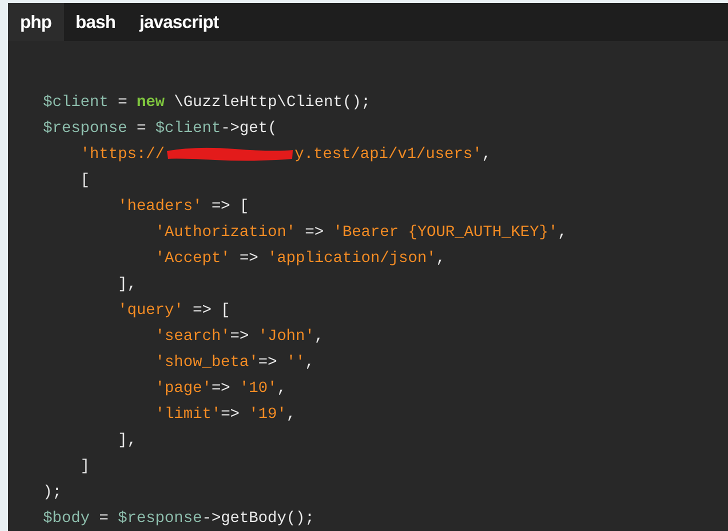  I want to click on code-line: );, so click(52, 492).